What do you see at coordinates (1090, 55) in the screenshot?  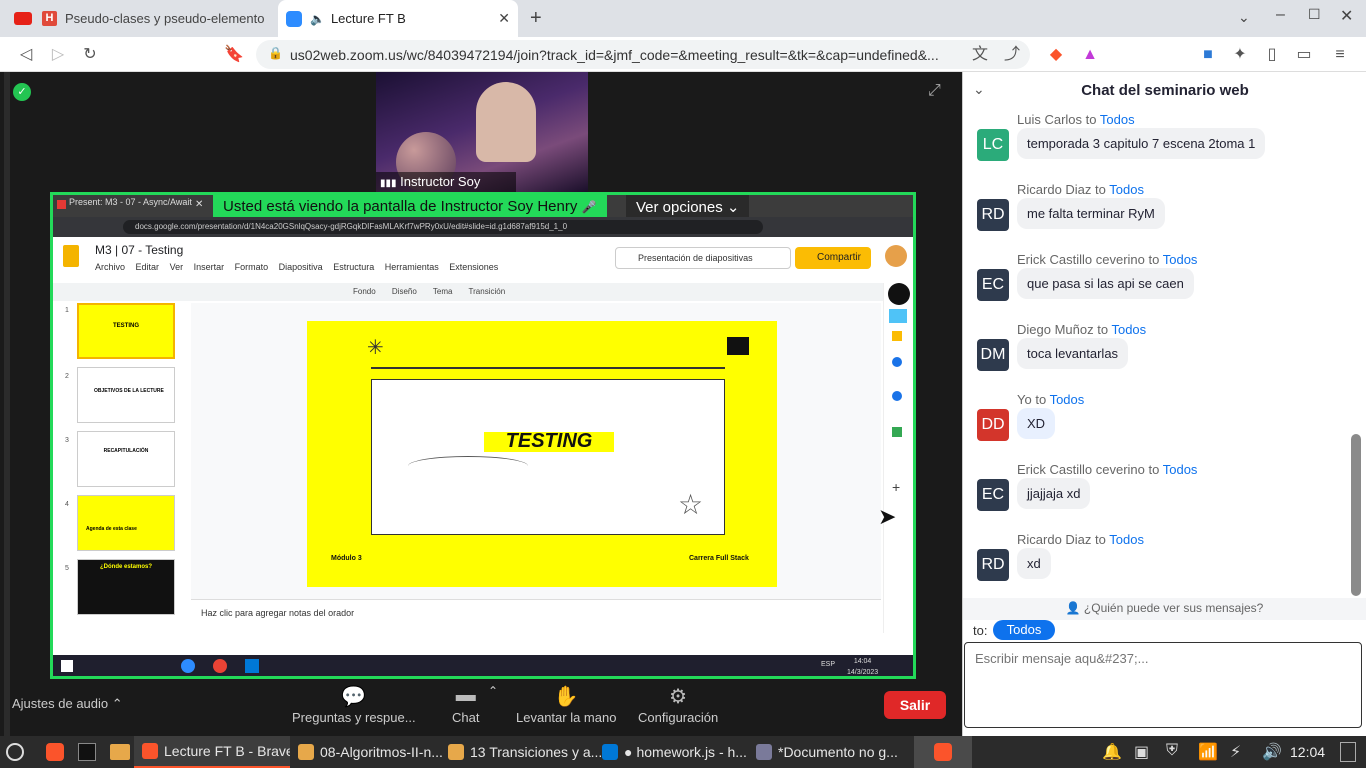 I see `brave-rewards-icon: ▲` at bounding box center [1090, 55].